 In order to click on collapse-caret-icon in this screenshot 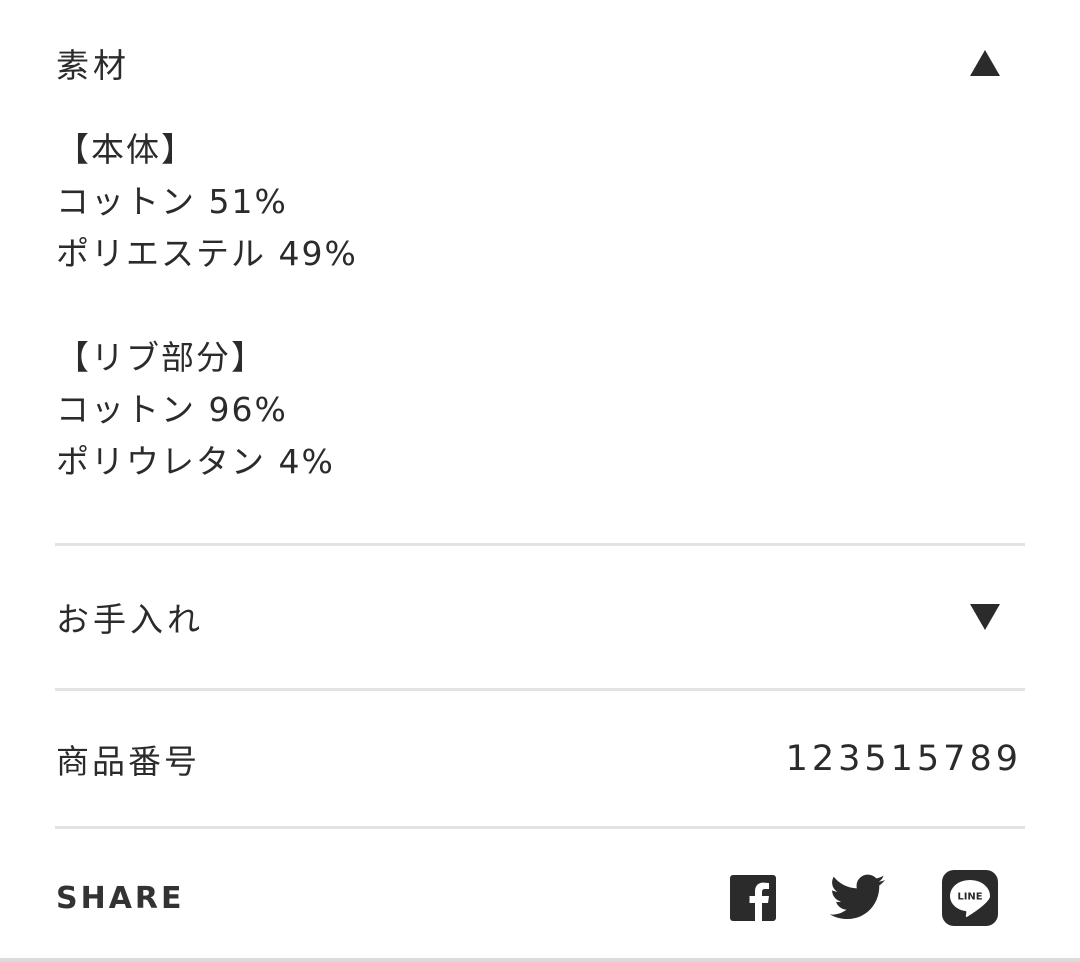, I will do `click(985, 63)`.